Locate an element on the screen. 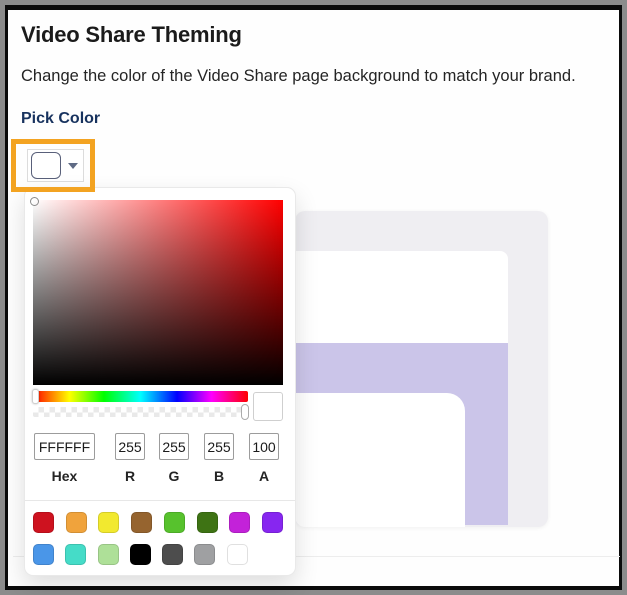 The height and width of the screenshot is (595, 627). alpha-slider-handle is located at coordinates (245, 412).